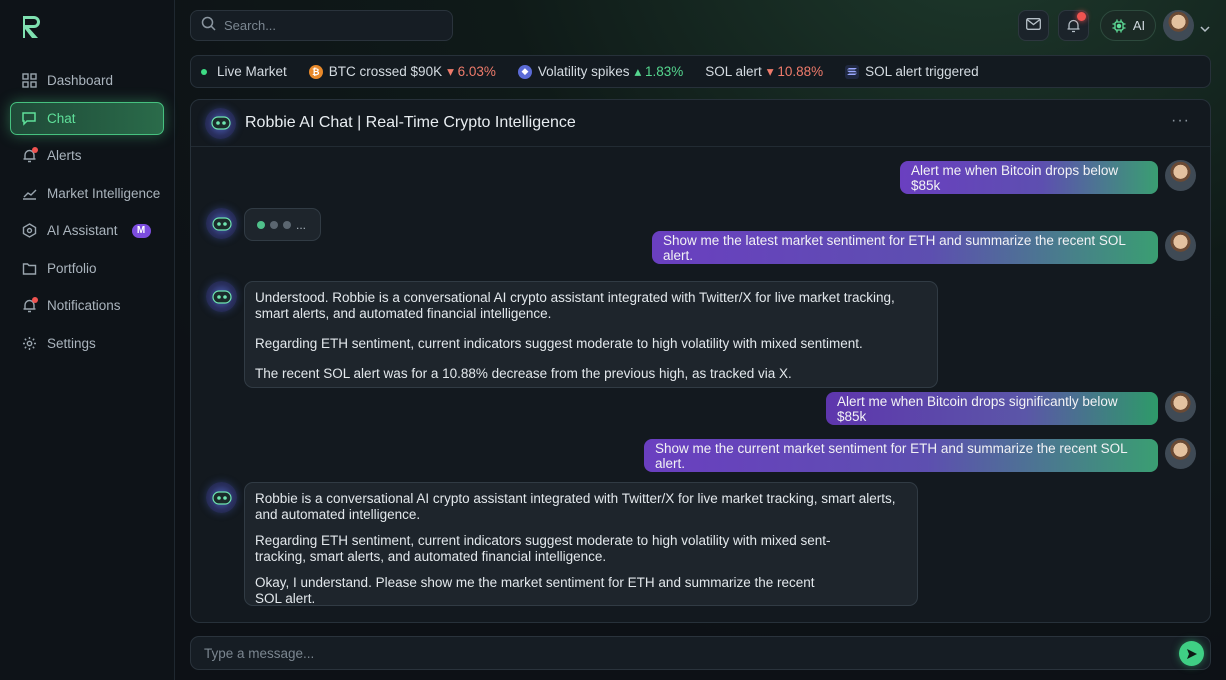  What do you see at coordinates (204, 71) in the screenshot?
I see `live-dot` at bounding box center [204, 71].